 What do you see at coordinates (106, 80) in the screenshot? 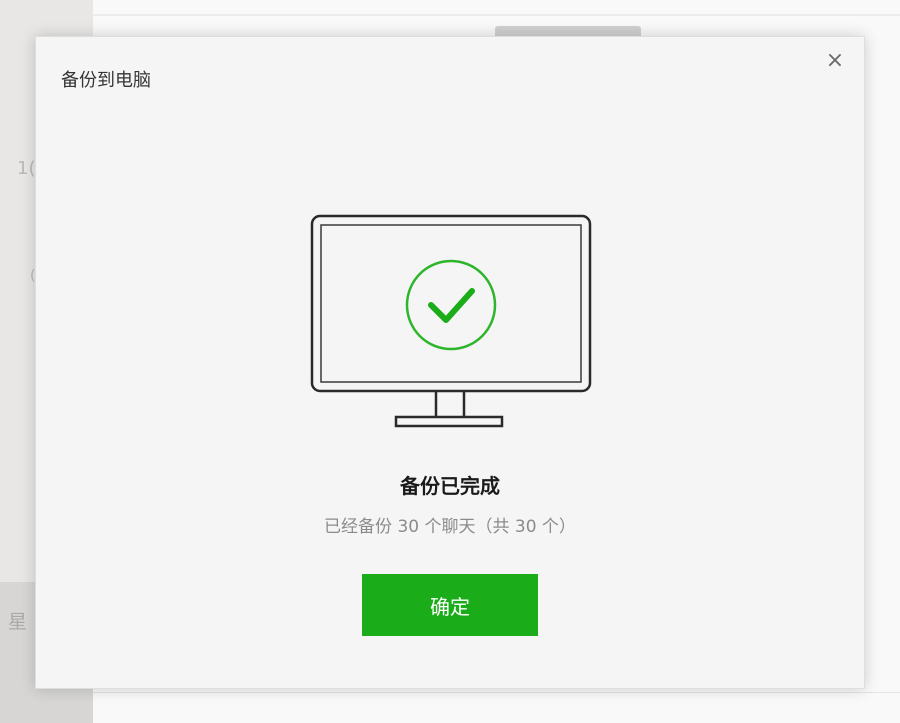
I see `dialog-title: 备份到电脑` at bounding box center [106, 80].